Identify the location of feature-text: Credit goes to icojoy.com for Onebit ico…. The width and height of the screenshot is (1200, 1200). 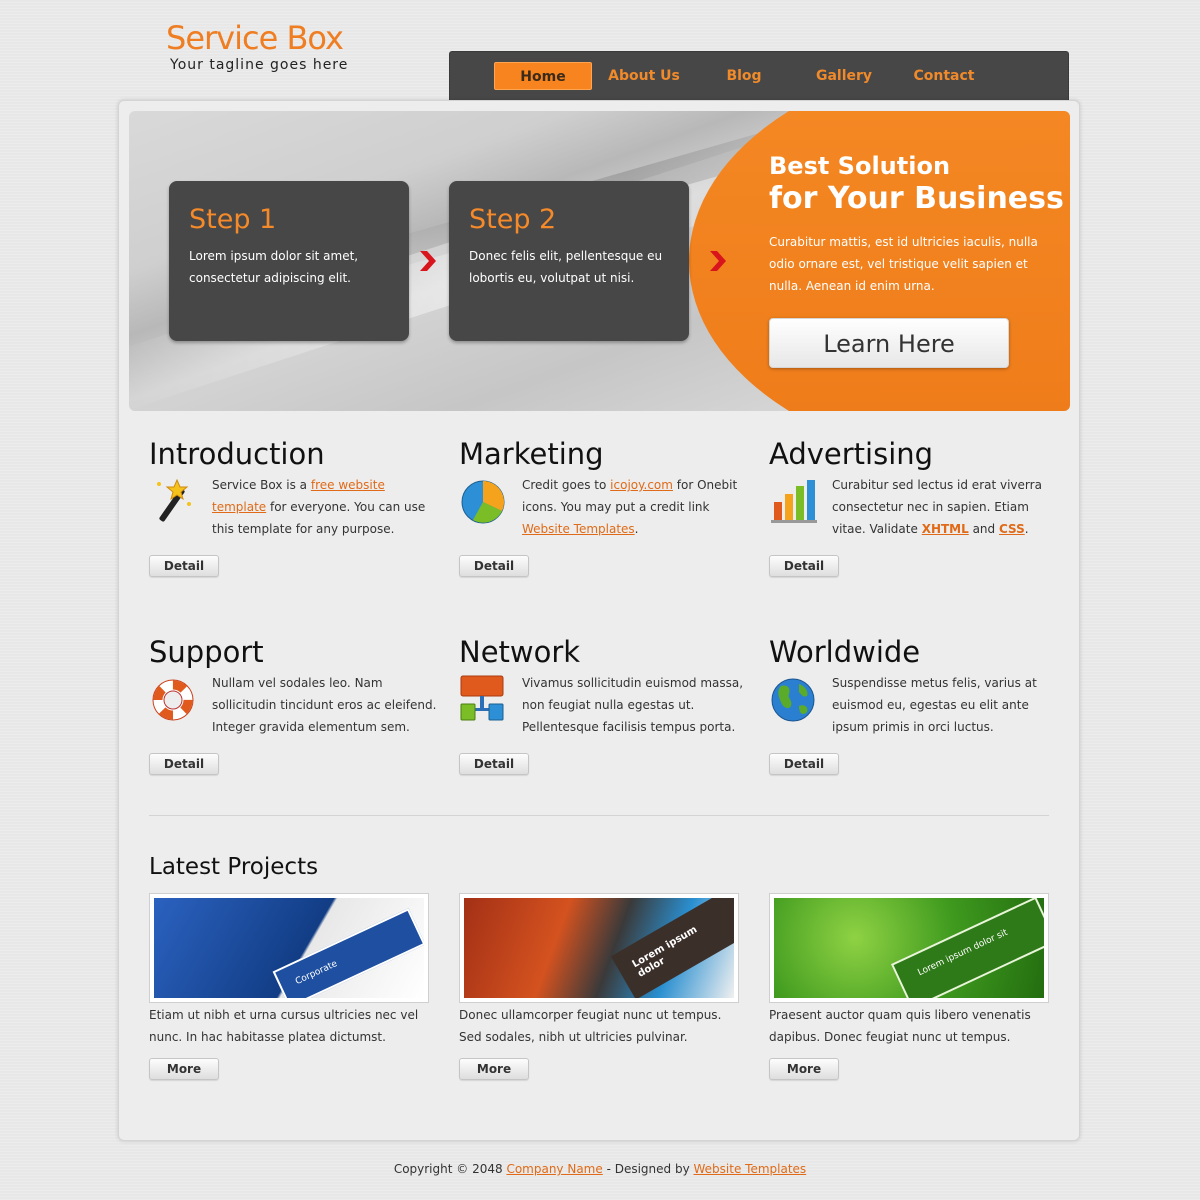
(637, 507).